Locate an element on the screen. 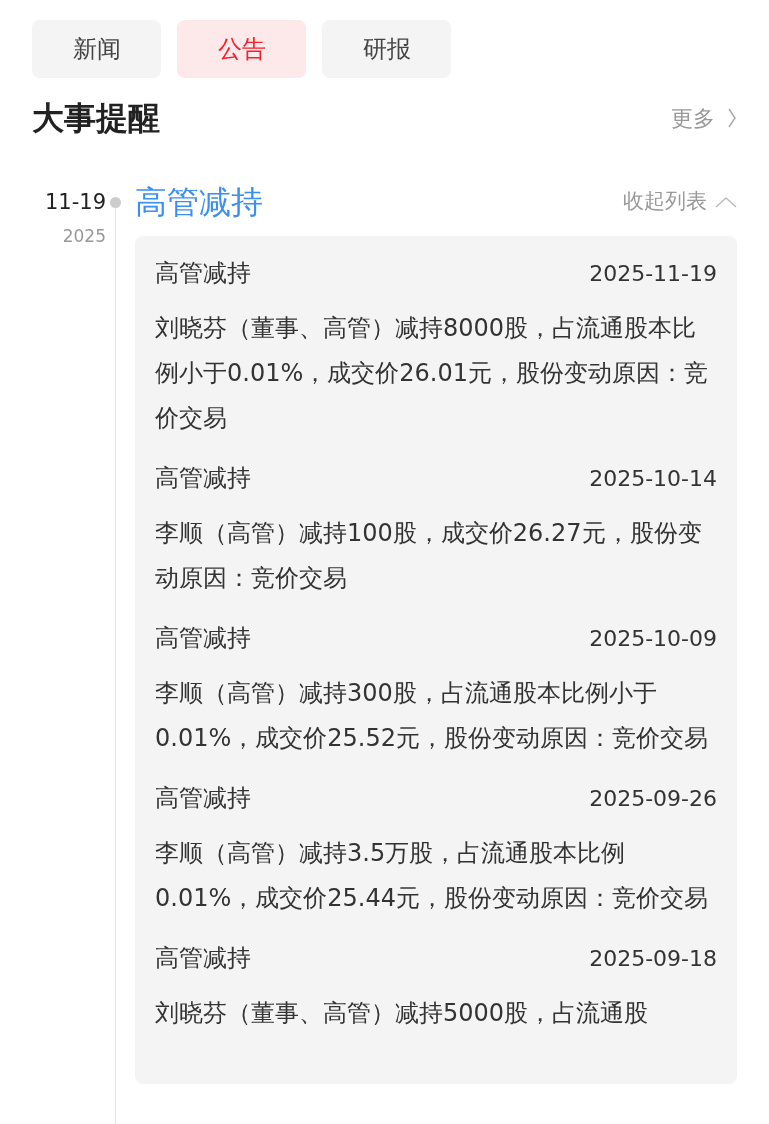  item-date: 2025-10-14 is located at coordinates (653, 478).